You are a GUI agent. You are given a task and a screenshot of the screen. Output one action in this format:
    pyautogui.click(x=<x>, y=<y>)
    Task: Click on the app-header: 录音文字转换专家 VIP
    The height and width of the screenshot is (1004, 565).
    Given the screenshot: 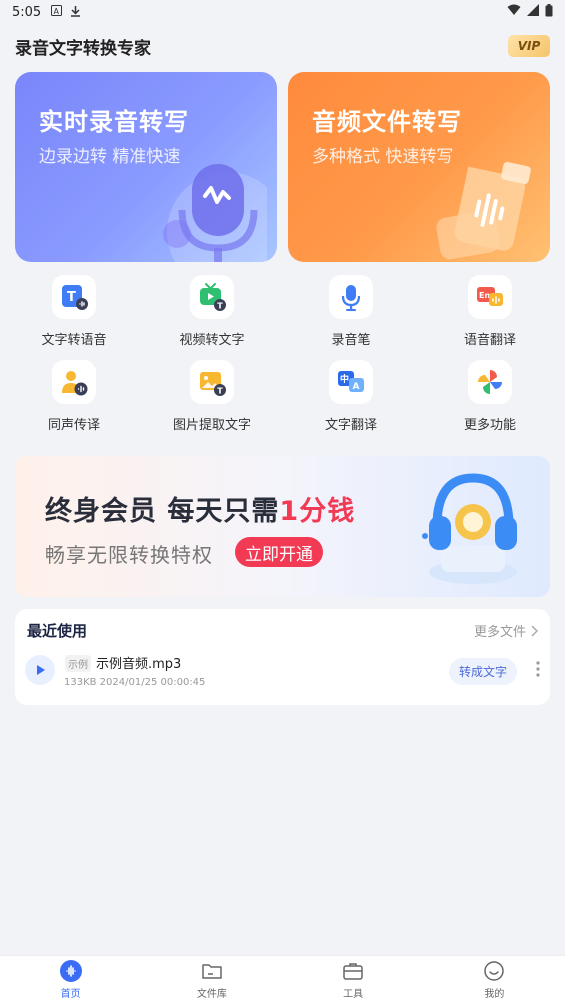 What is the action you would take?
    pyautogui.click(x=282, y=46)
    